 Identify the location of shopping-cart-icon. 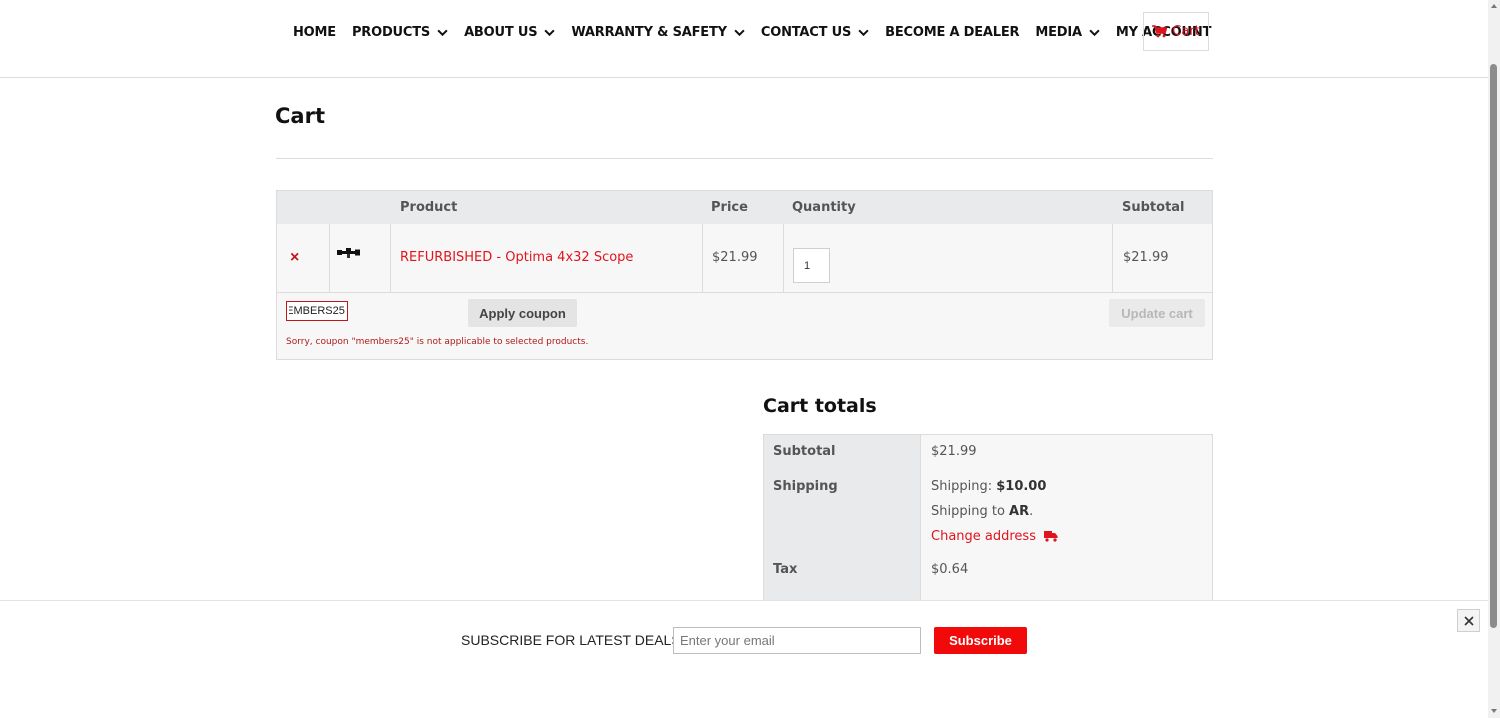
(1160, 31).